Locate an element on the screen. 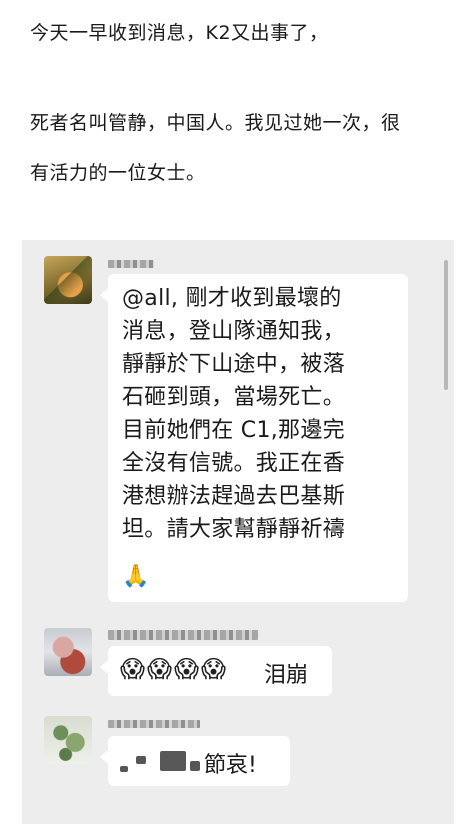 The width and height of the screenshot is (471, 824). scream-emoji-icon: 😱😱😱😱 is located at coordinates (174, 669).